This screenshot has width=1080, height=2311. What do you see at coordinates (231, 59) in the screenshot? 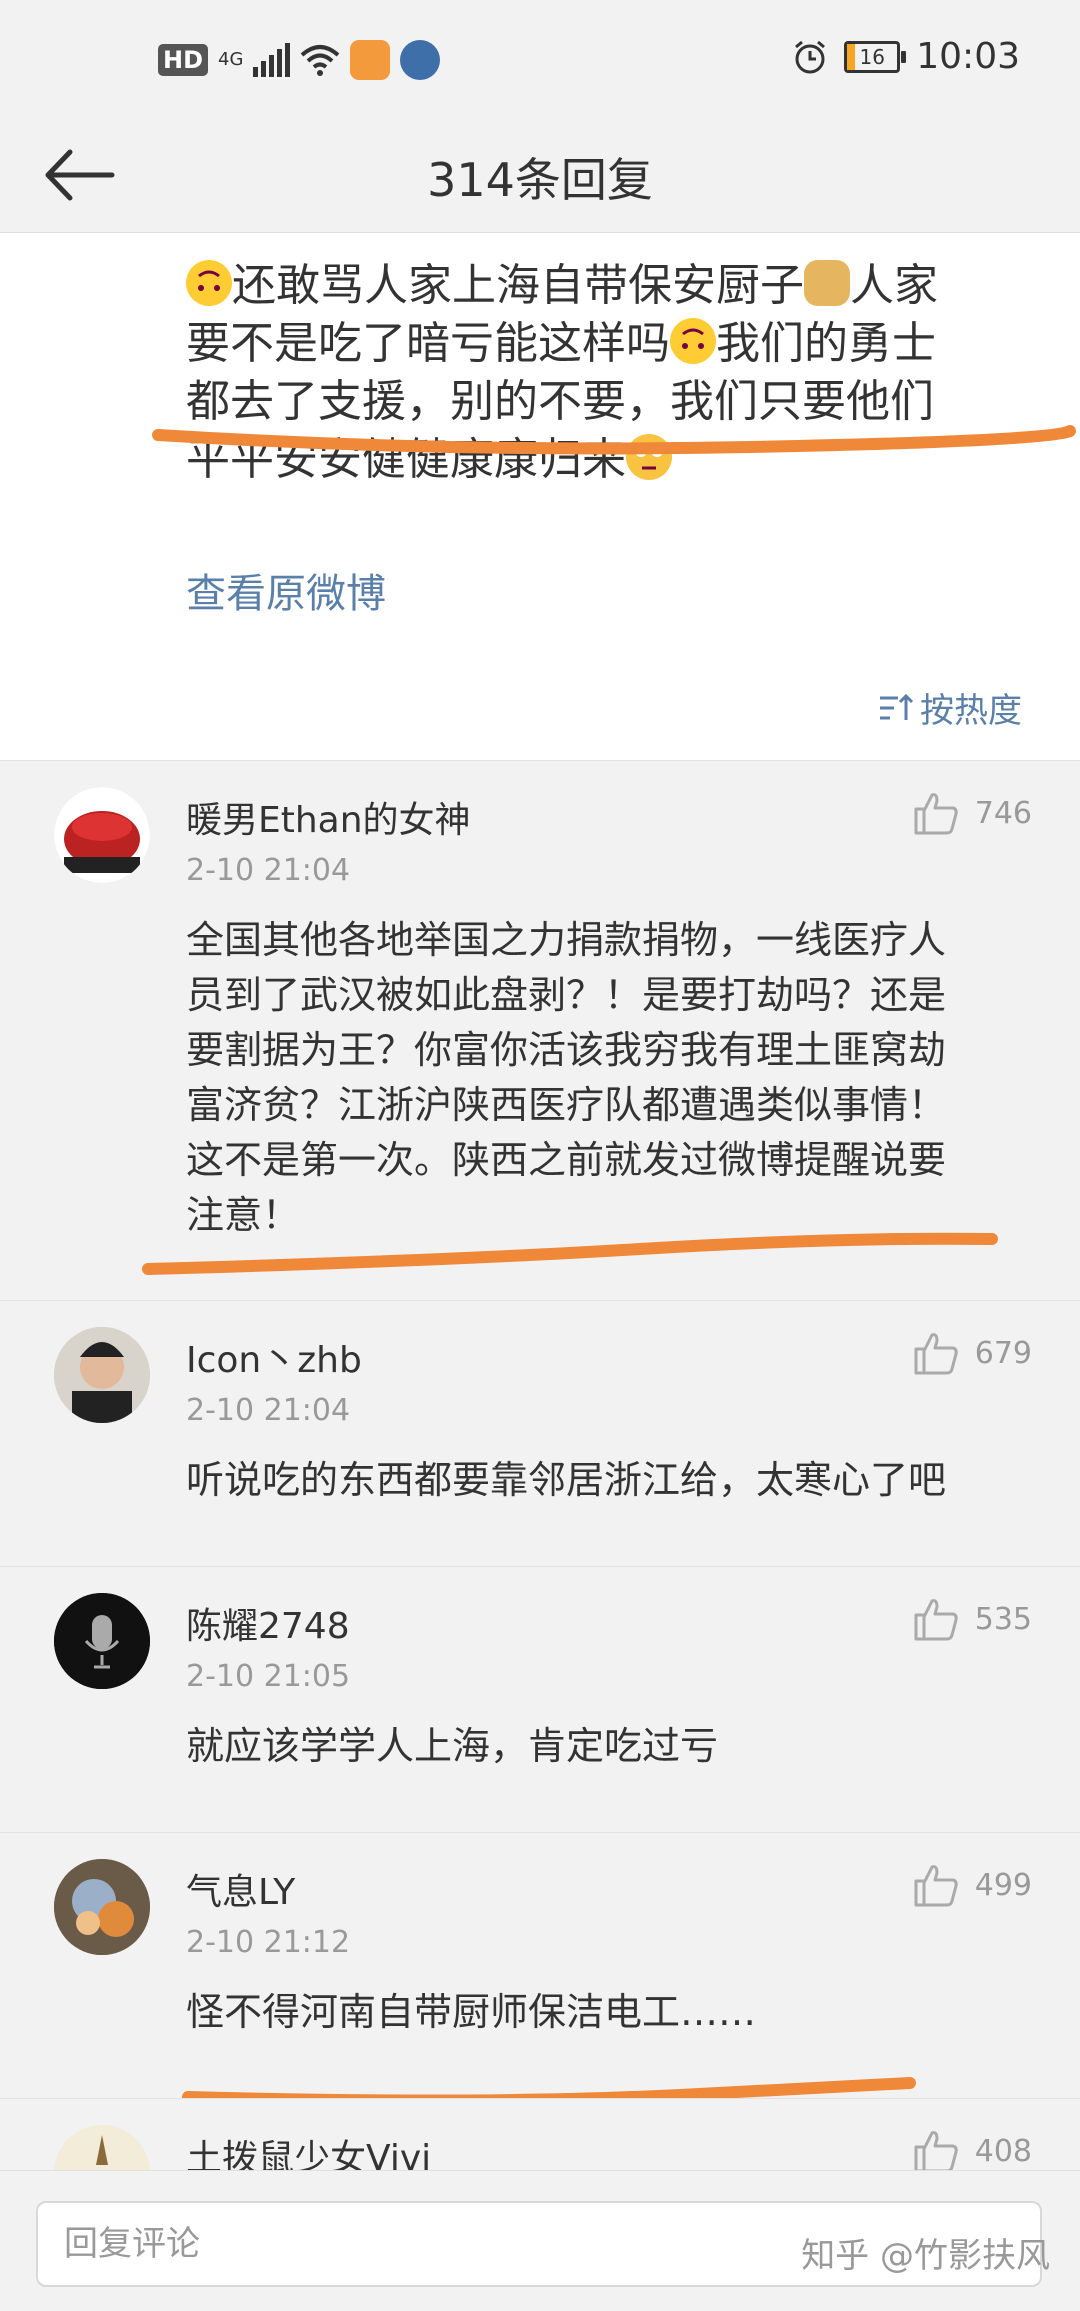
I see `network-type: 4G` at bounding box center [231, 59].